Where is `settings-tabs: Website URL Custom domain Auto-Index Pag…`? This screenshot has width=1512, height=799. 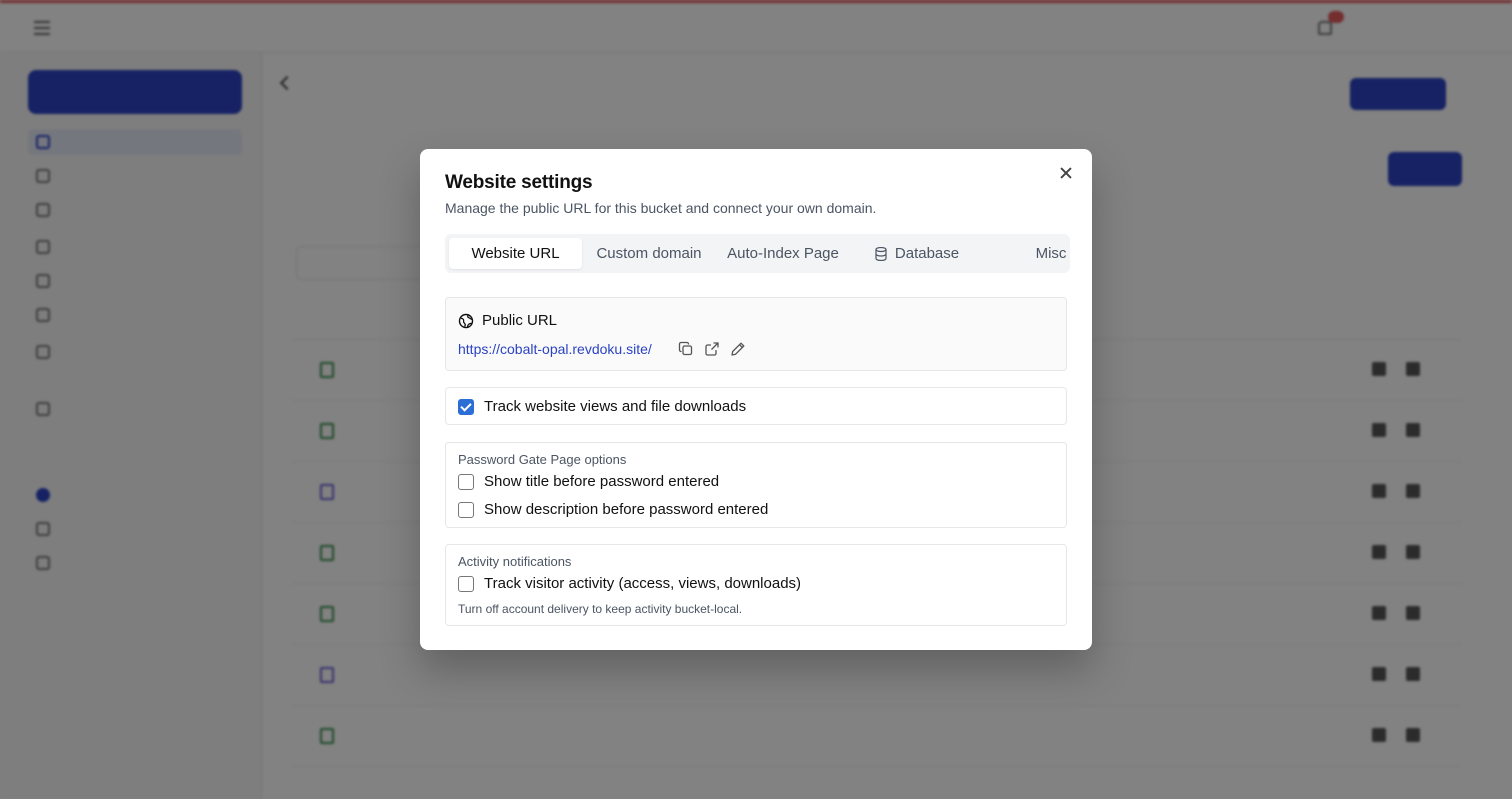 settings-tabs: Website URL Custom domain Auto-Index Pag… is located at coordinates (757, 253).